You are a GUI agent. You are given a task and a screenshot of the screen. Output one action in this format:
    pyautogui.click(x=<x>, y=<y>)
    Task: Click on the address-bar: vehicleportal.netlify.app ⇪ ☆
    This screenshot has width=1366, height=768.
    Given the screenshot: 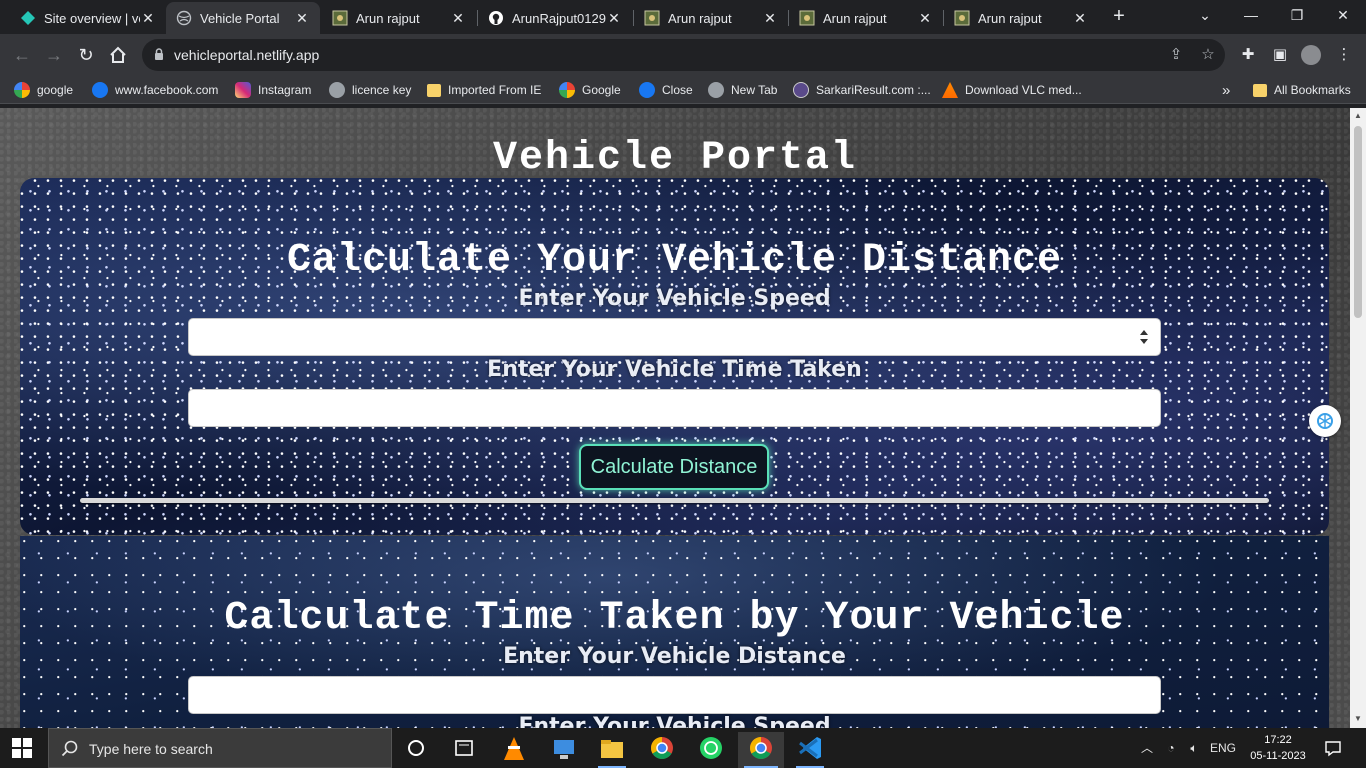 What is the action you would take?
    pyautogui.click(x=683, y=55)
    